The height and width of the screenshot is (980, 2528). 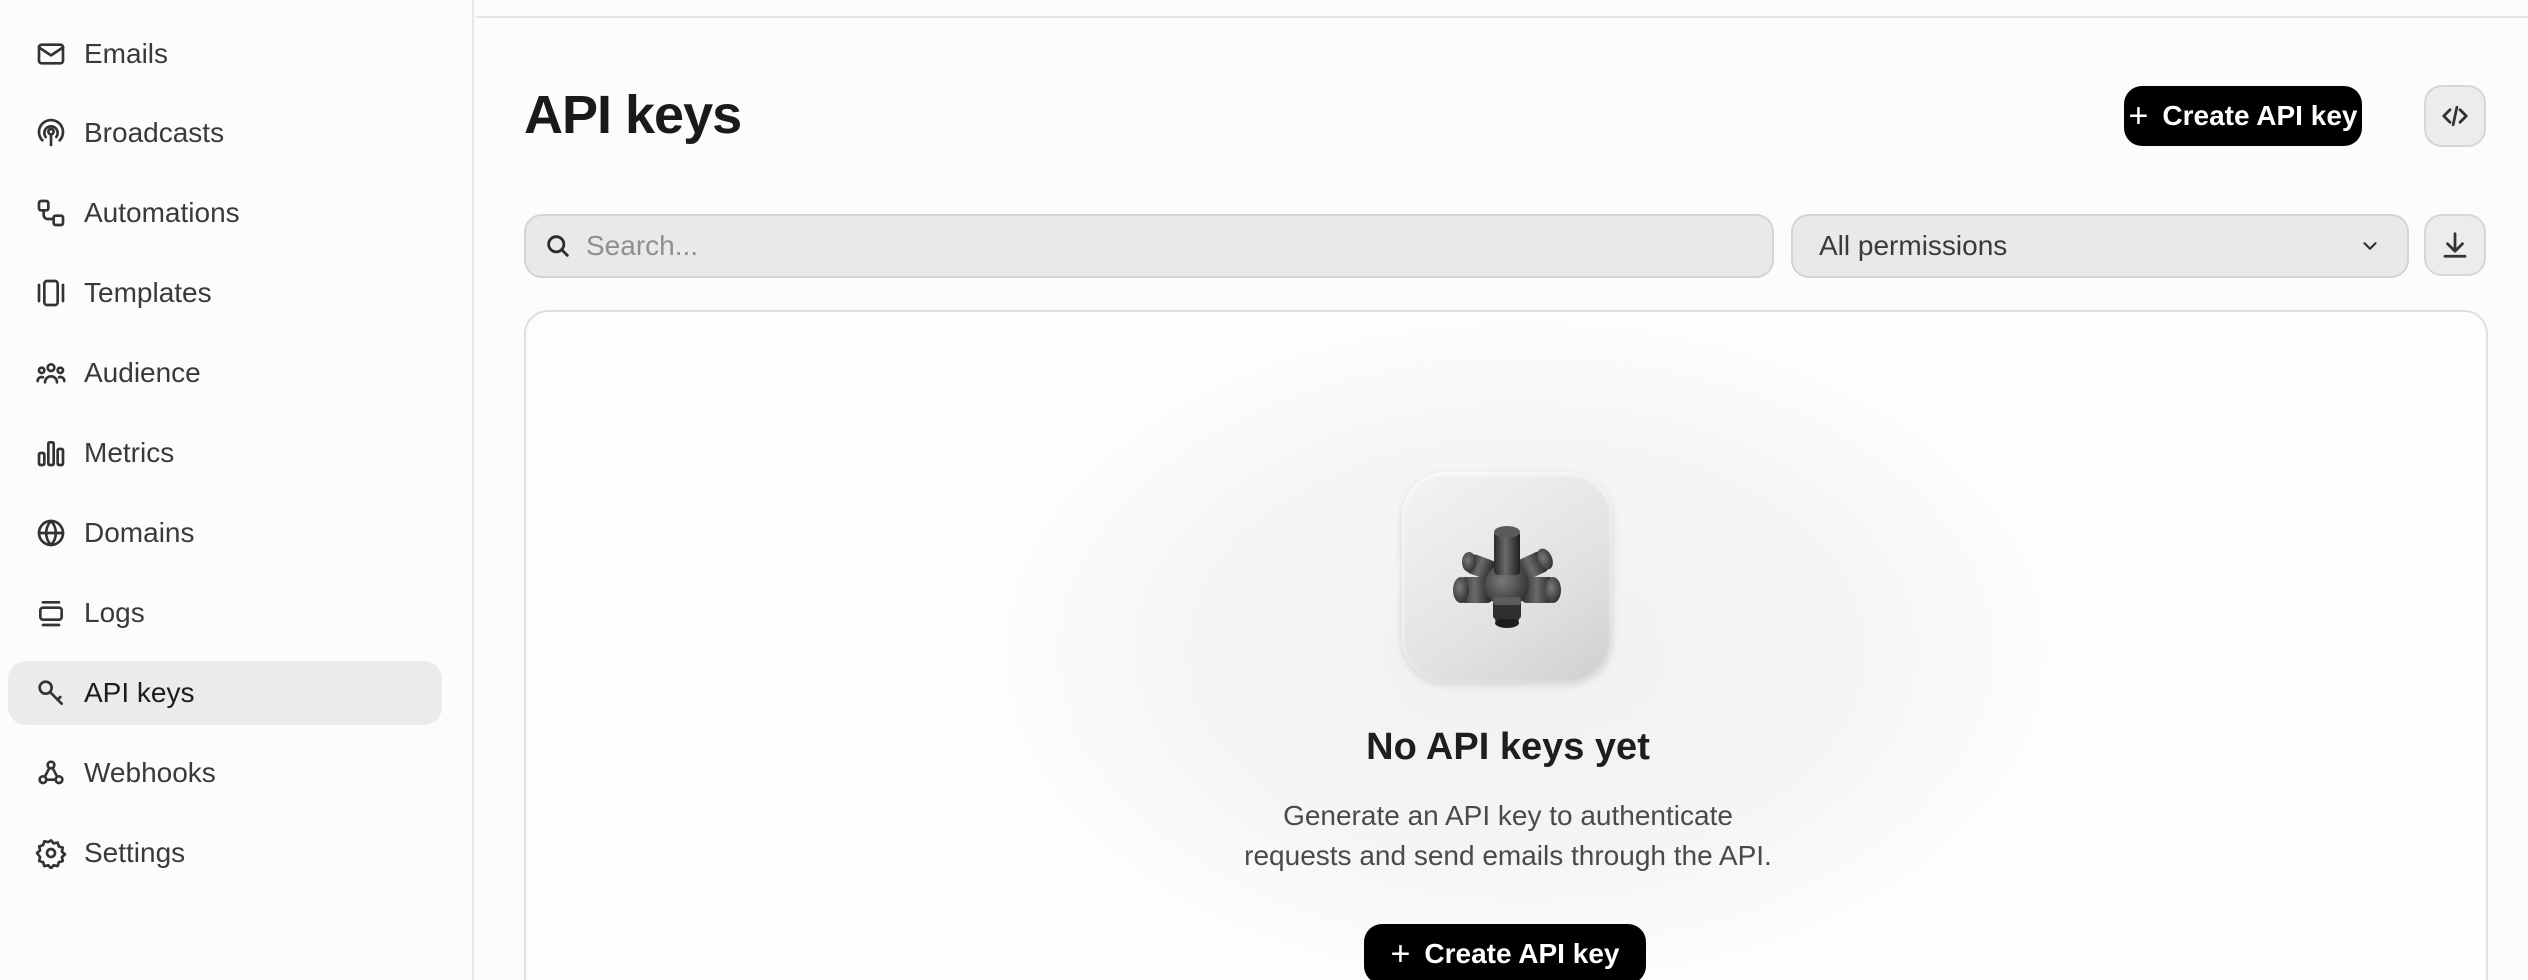 What do you see at coordinates (51, 213) in the screenshot?
I see `automation-icon` at bounding box center [51, 213].